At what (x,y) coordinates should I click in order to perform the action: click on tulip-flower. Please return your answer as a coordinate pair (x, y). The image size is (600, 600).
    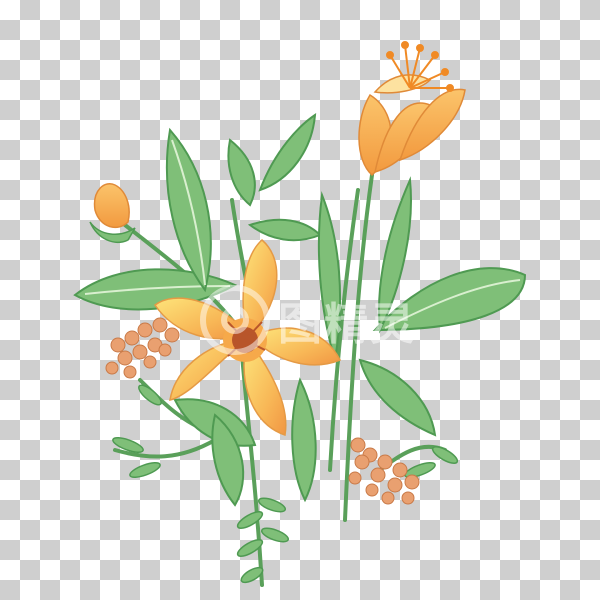
    Looking at the image, I should click on (412, 109).